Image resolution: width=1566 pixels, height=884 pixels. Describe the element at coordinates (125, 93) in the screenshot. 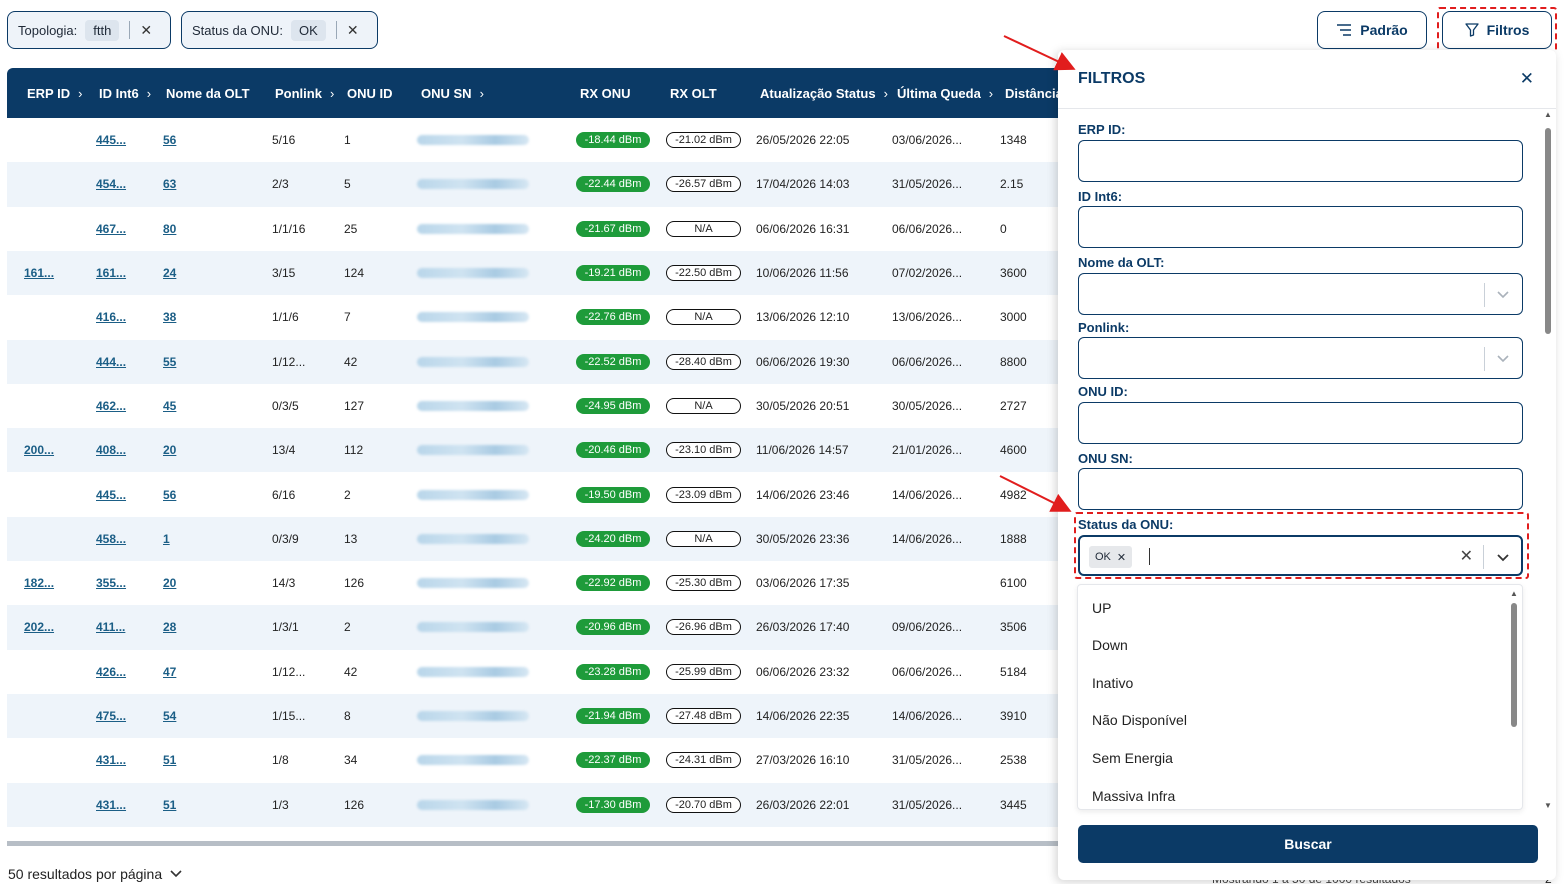

I see `col-id-int6: ID Int6 ›` at that location.